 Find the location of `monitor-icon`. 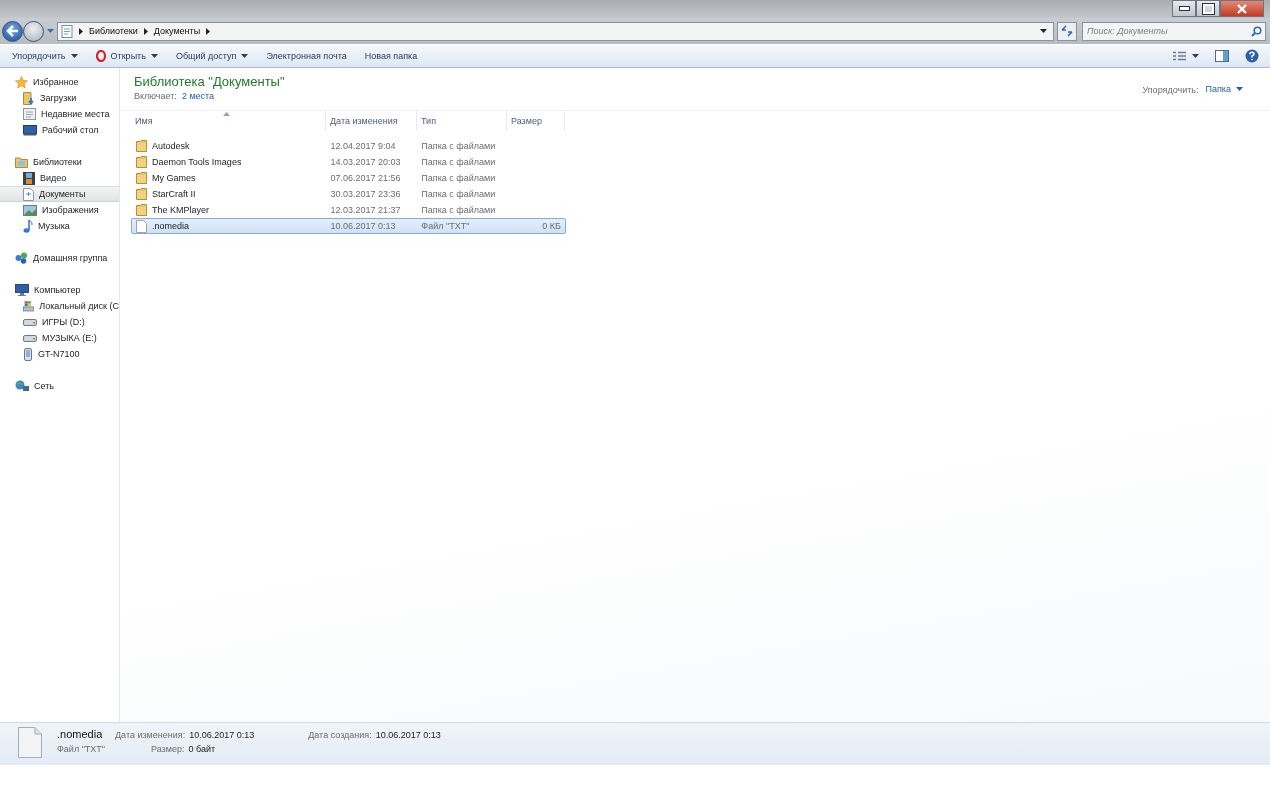

monitor-icon is located at coordinates (30, 130).